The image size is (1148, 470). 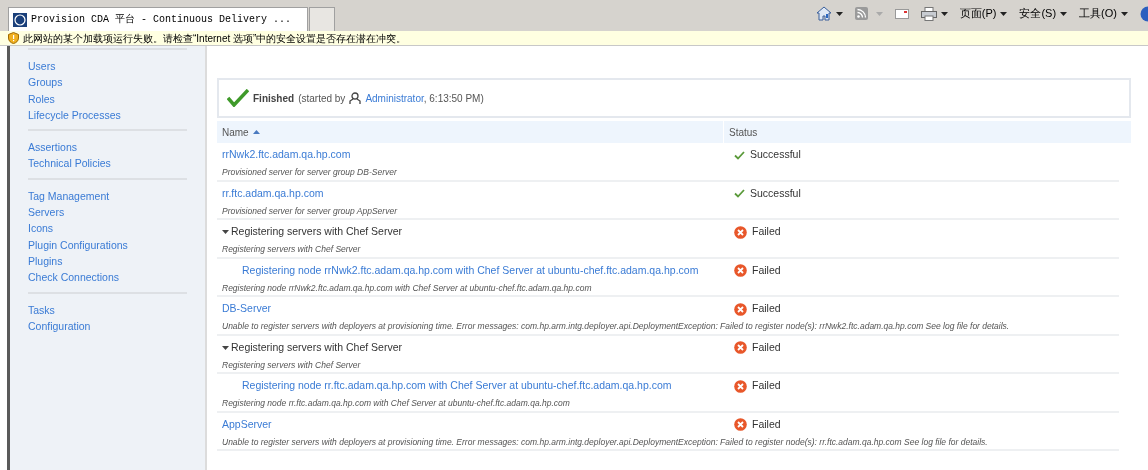 I want to click on sidebar-link: Lifecycle Processes, so click(x=107, y=115).